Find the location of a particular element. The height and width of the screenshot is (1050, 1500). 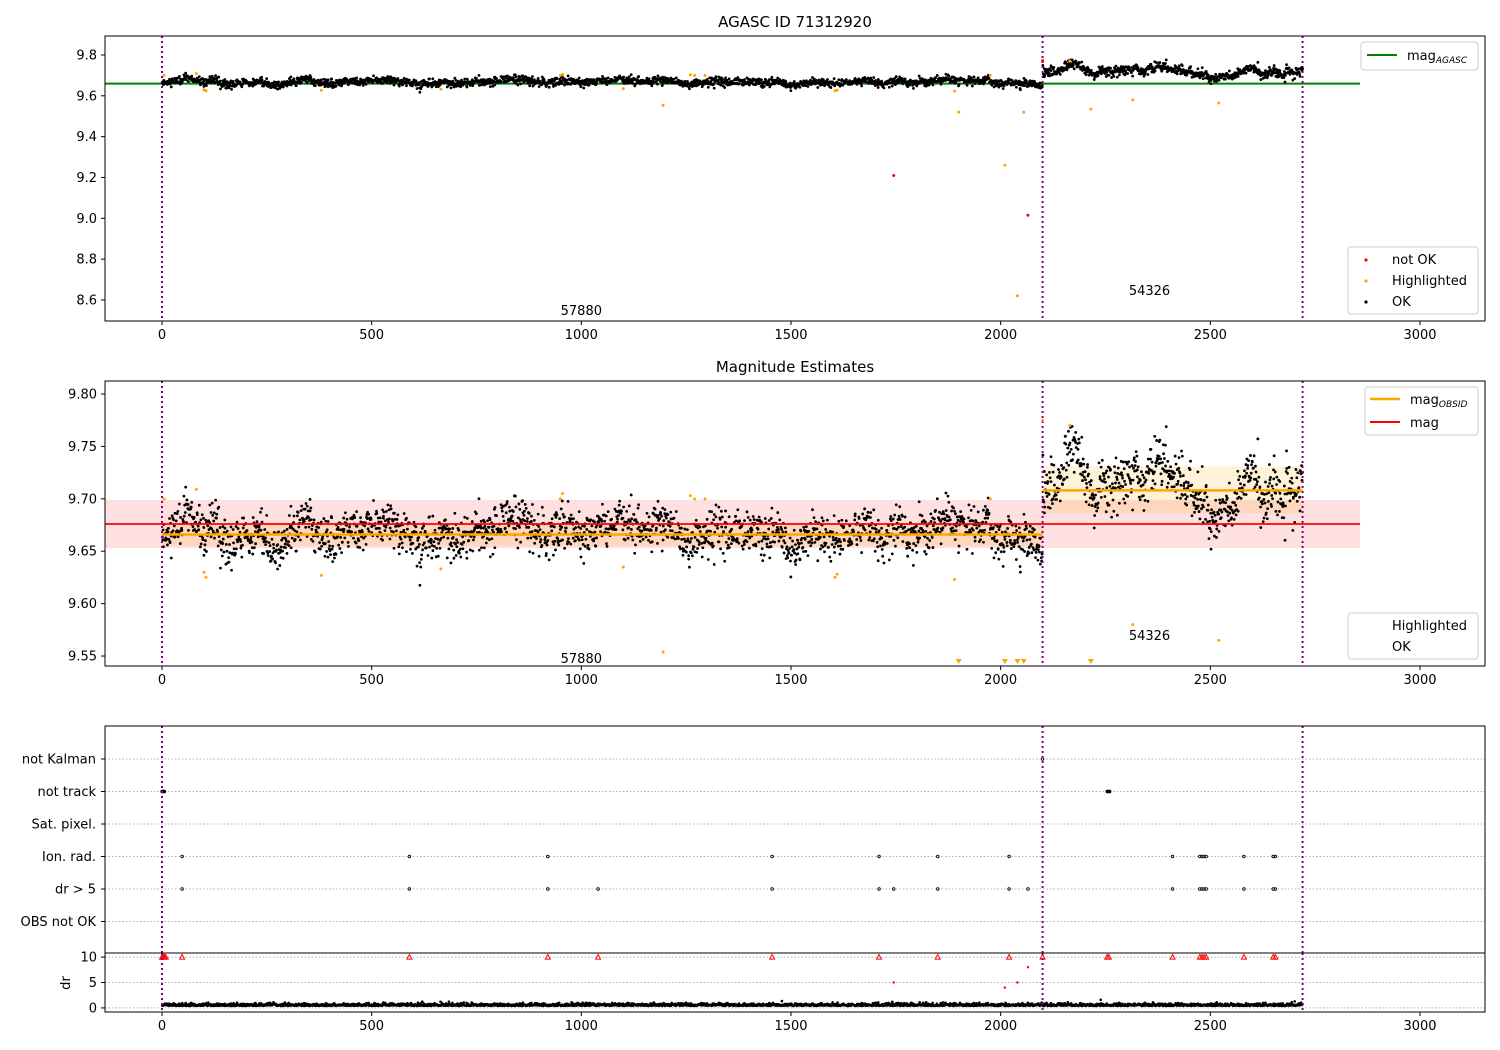

y-tick-label: 8.6 is located at coordinates (86, 300).